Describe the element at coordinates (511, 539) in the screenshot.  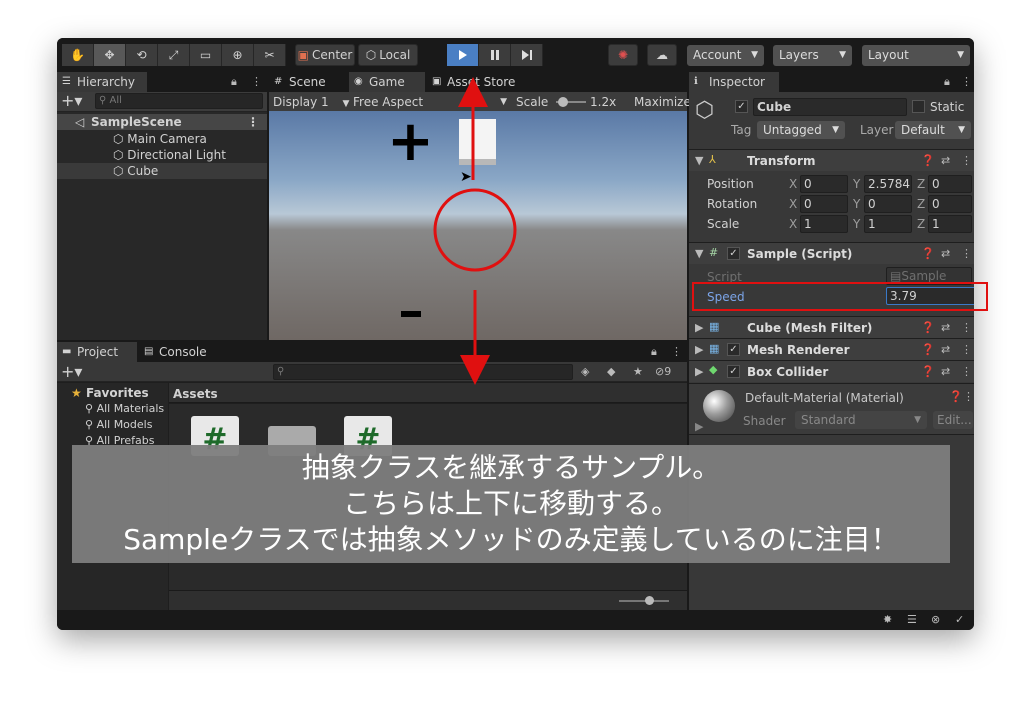
I see `caption-line-3: Sampleクラスでは抽象メソッドのみ定義しているのに注目！` at that location.